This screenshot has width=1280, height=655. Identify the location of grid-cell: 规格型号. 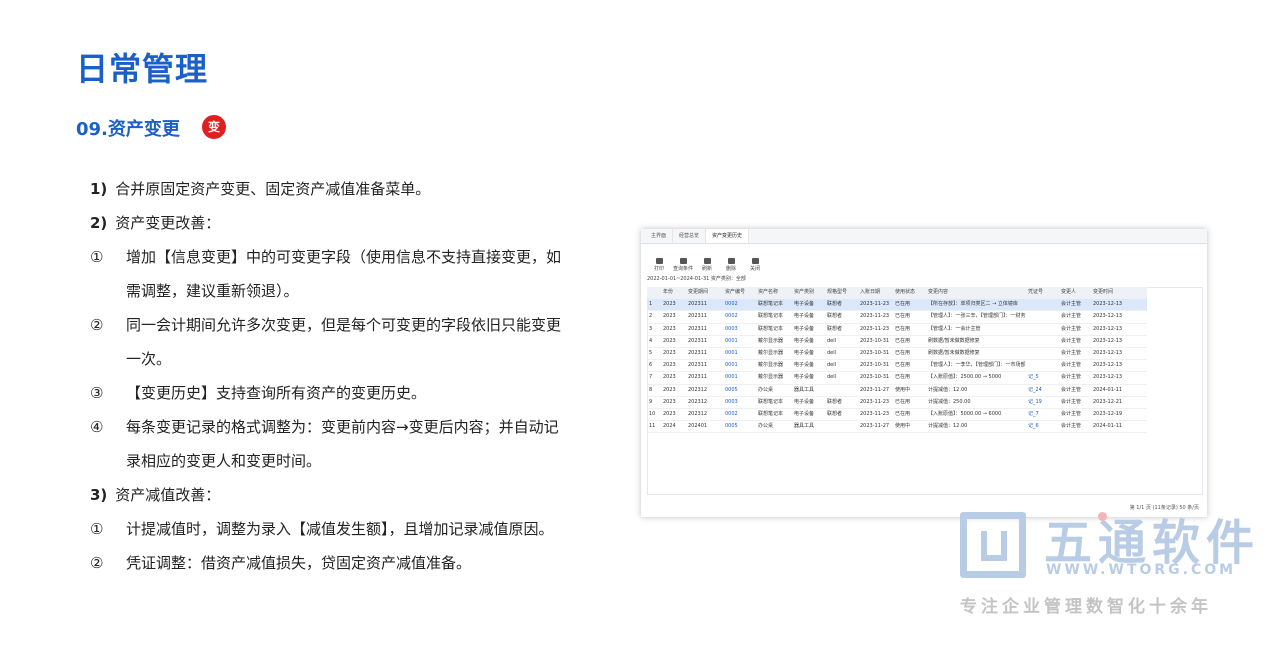
(837, 292).